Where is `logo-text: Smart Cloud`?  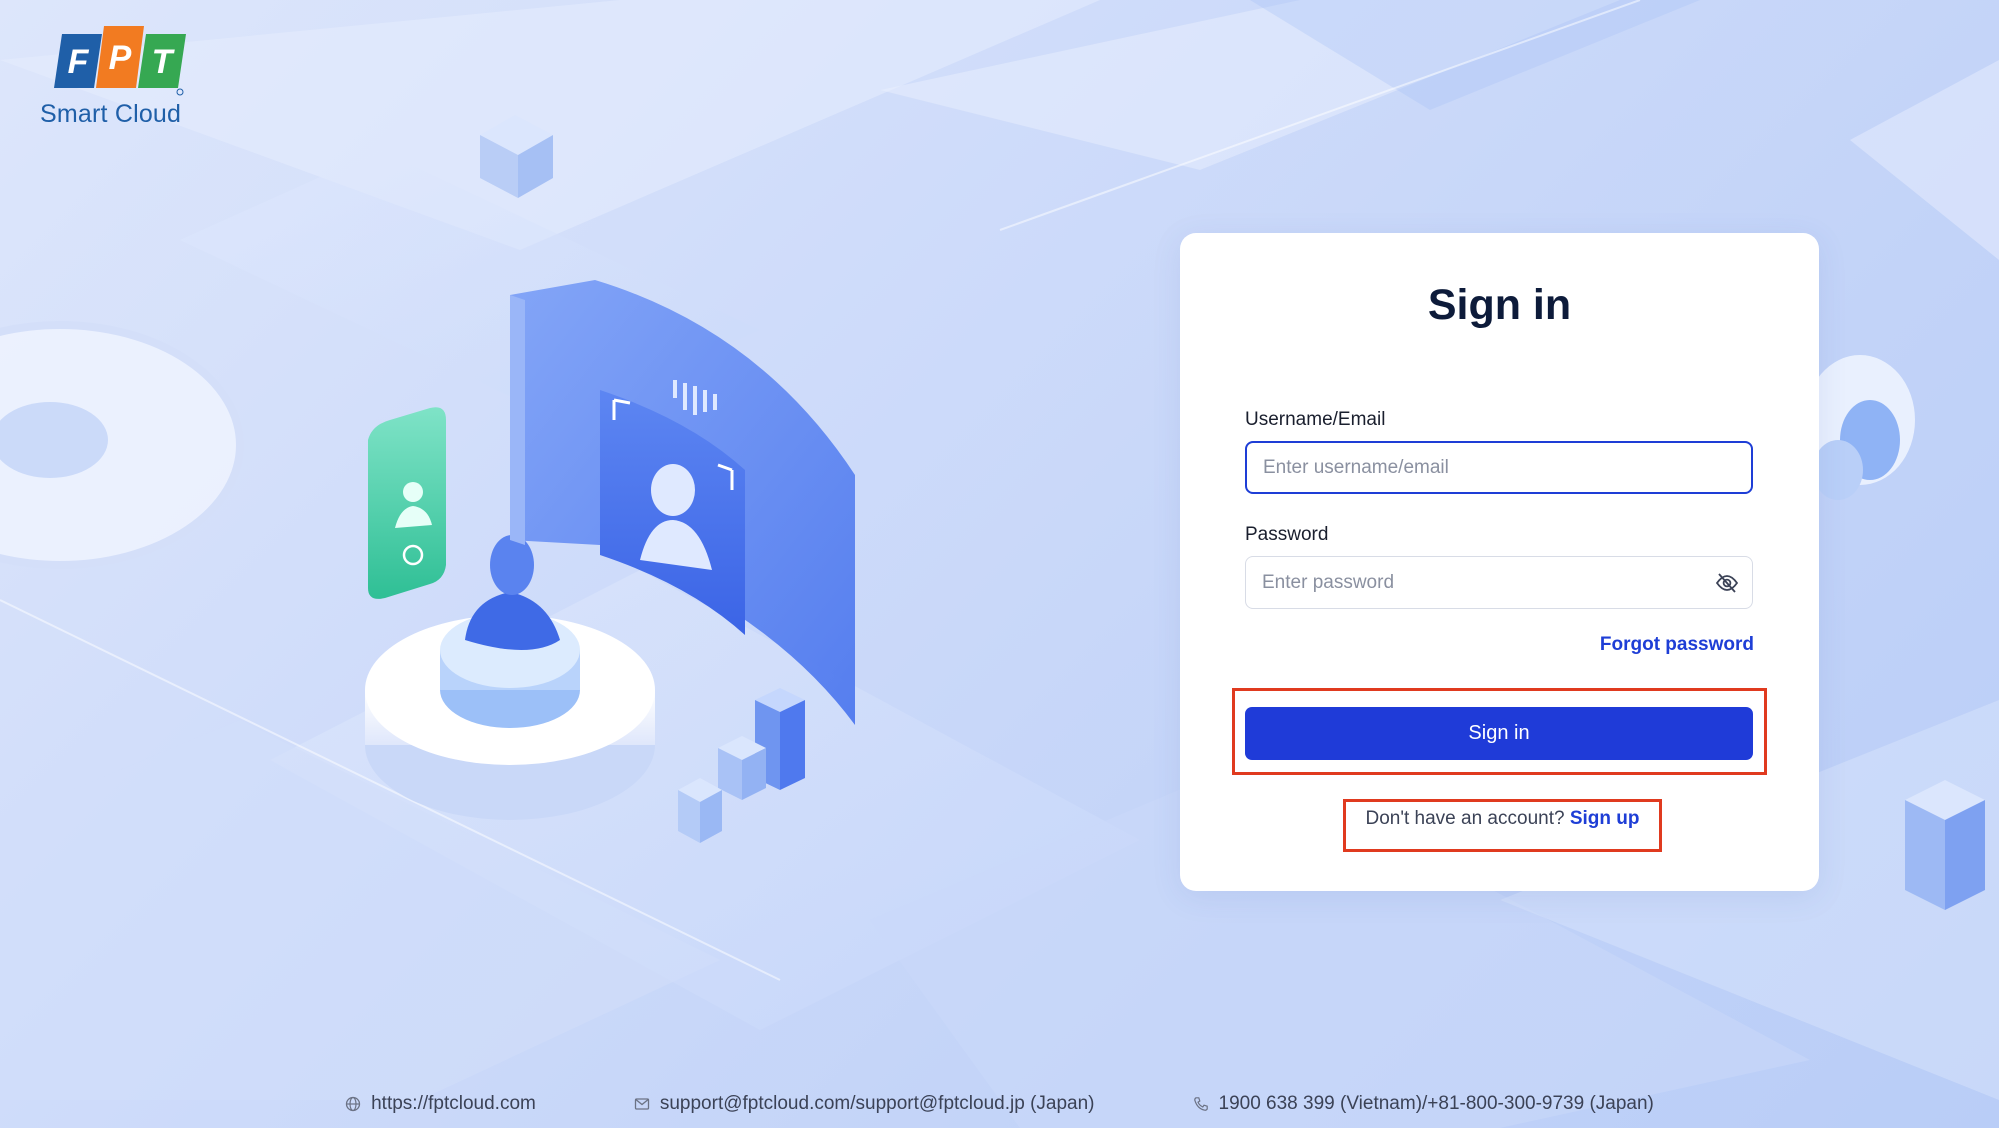 logo-text: Smart Cloud is located at coordinates (111, 114).